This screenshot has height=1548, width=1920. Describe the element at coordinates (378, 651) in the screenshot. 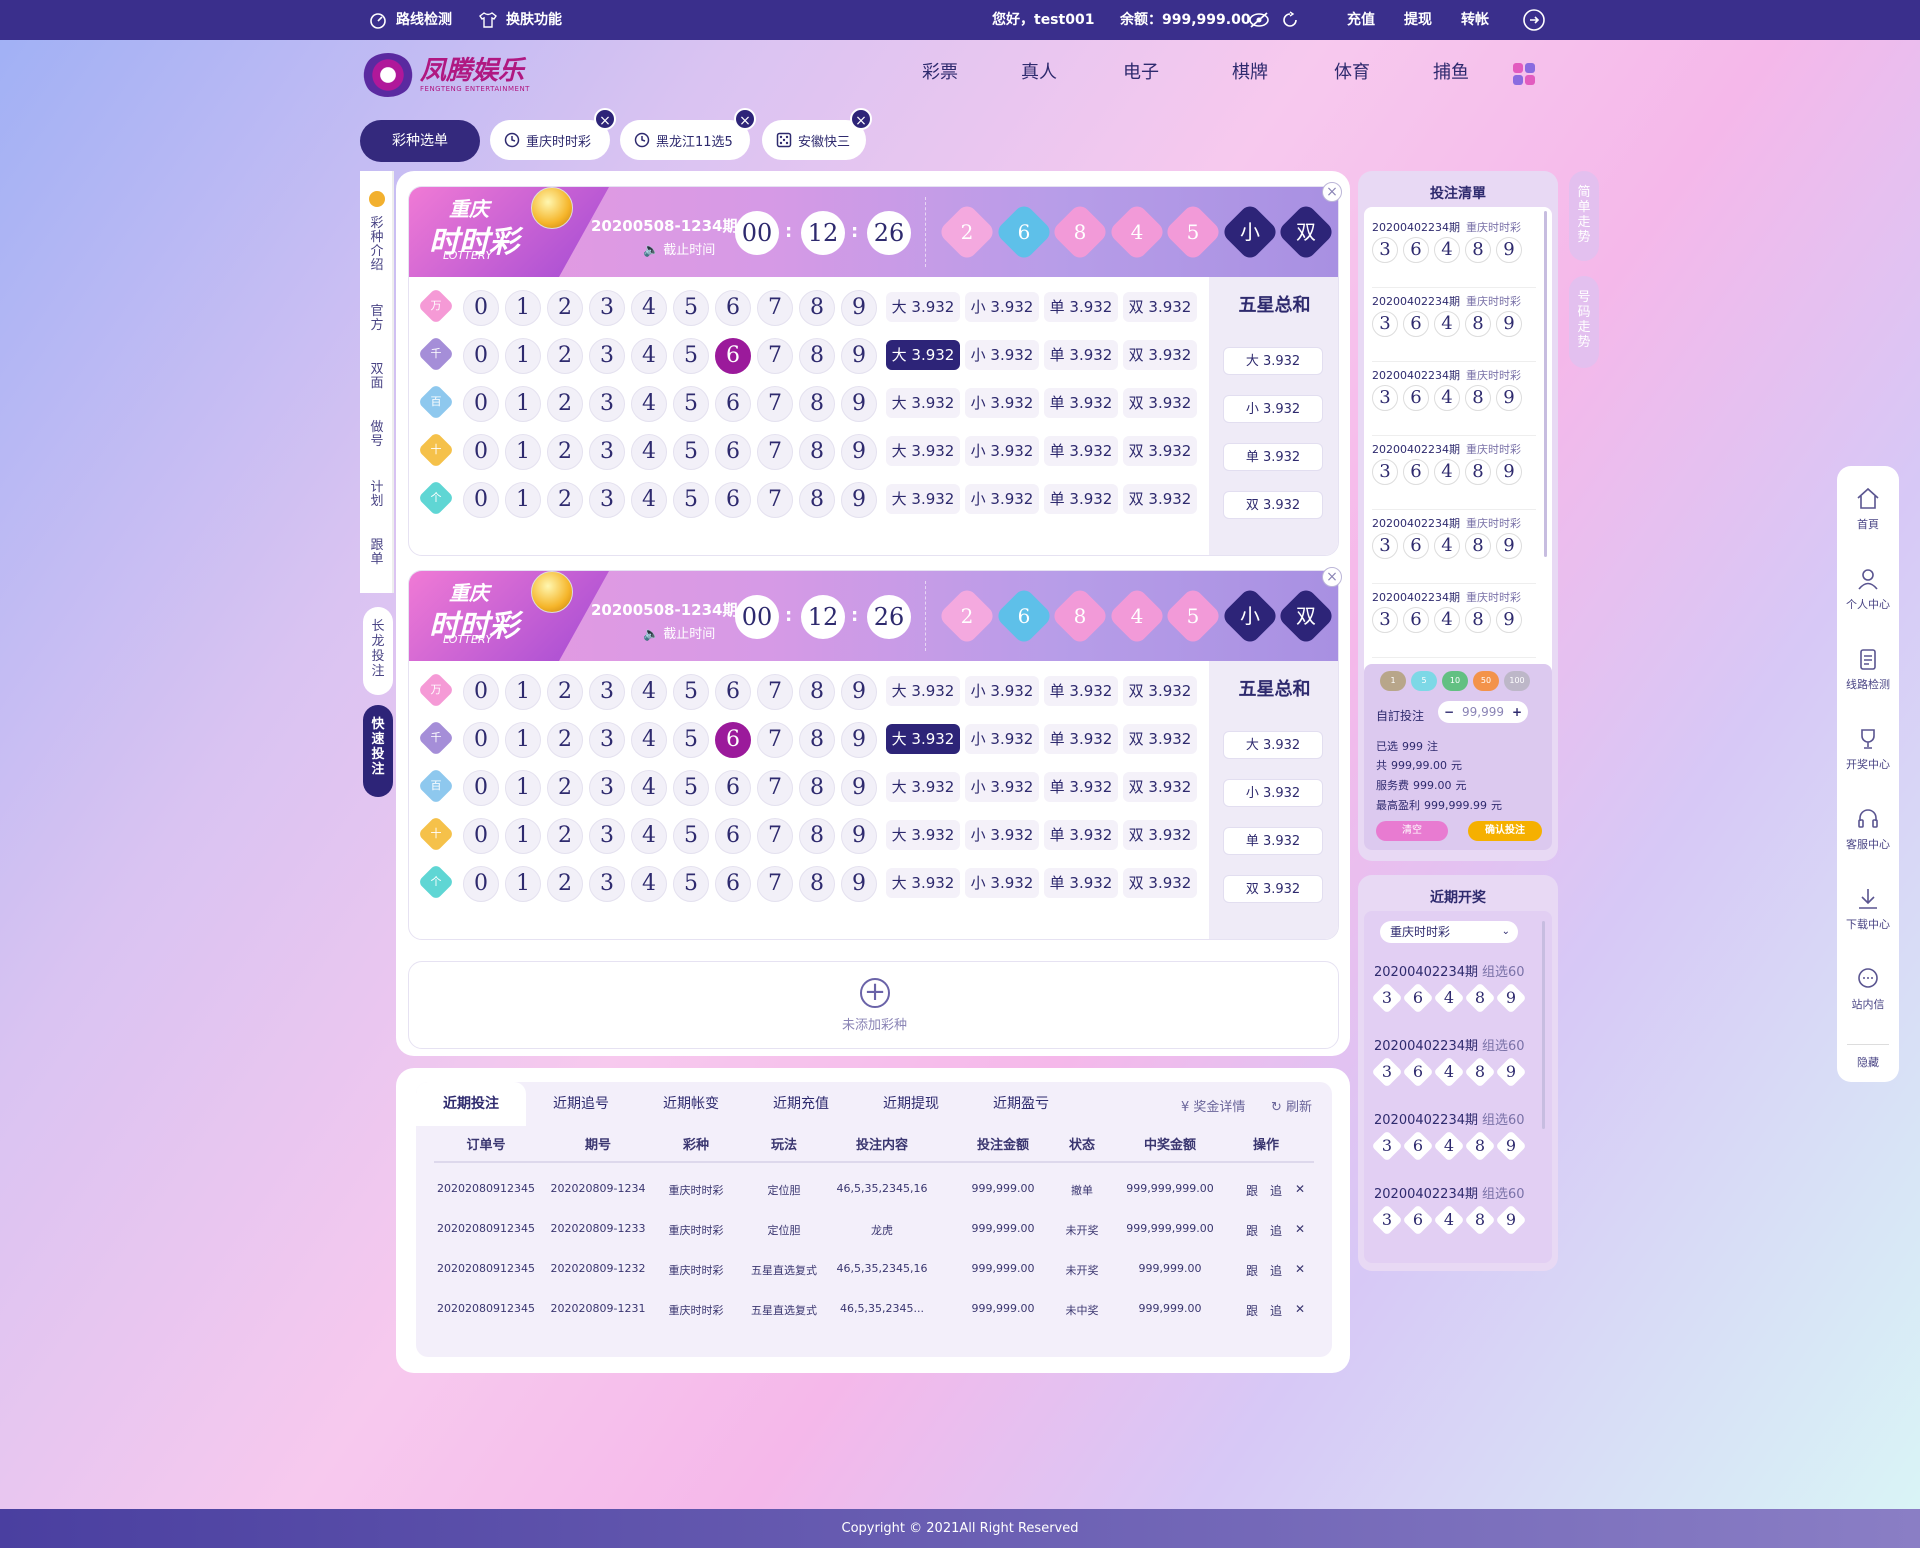

I see `long-dragon-bet-pill: 长龙投注` at that location.